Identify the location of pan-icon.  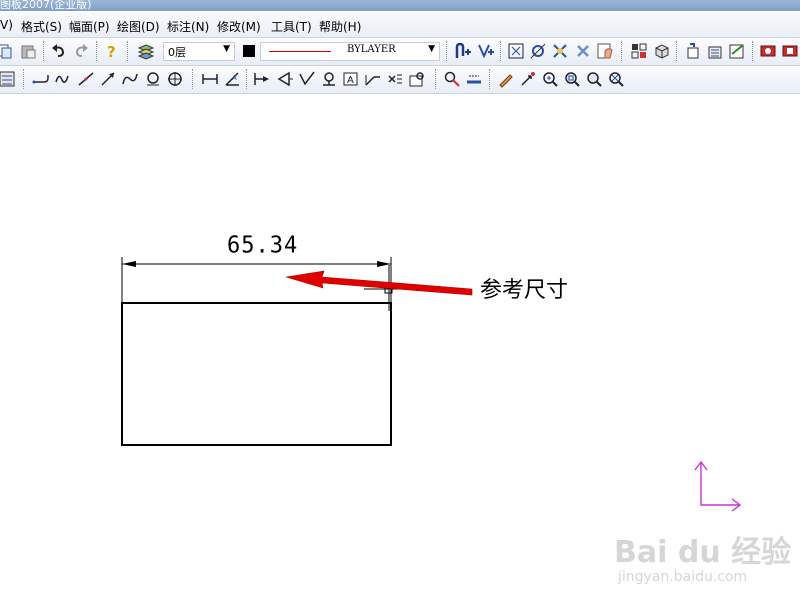
(528, 79).